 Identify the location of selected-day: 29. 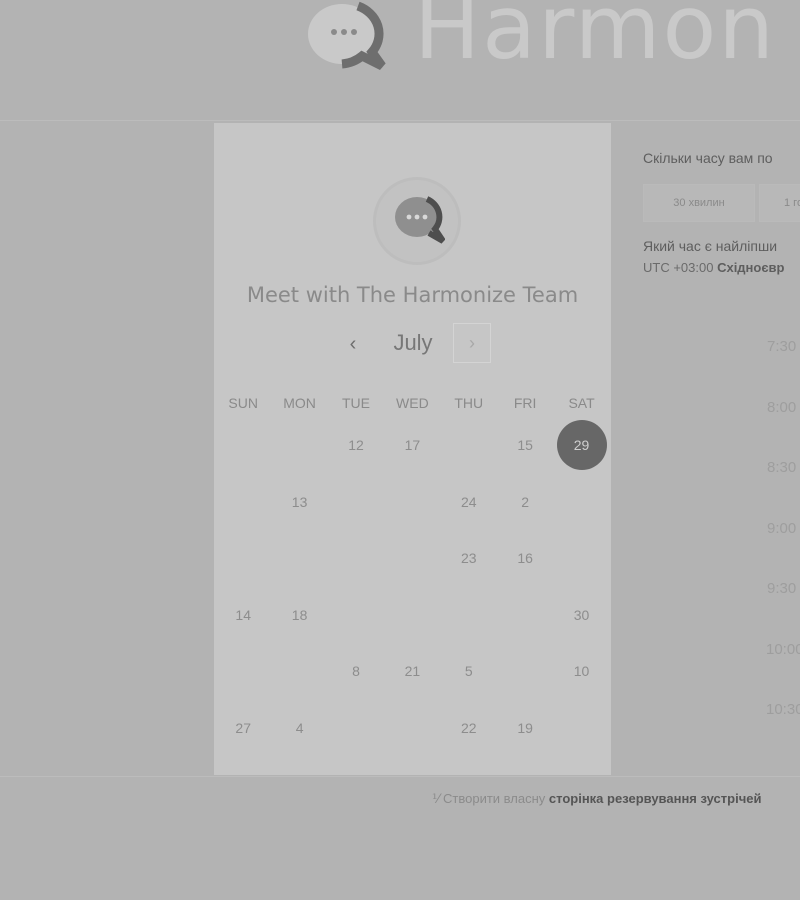
(581, 445).